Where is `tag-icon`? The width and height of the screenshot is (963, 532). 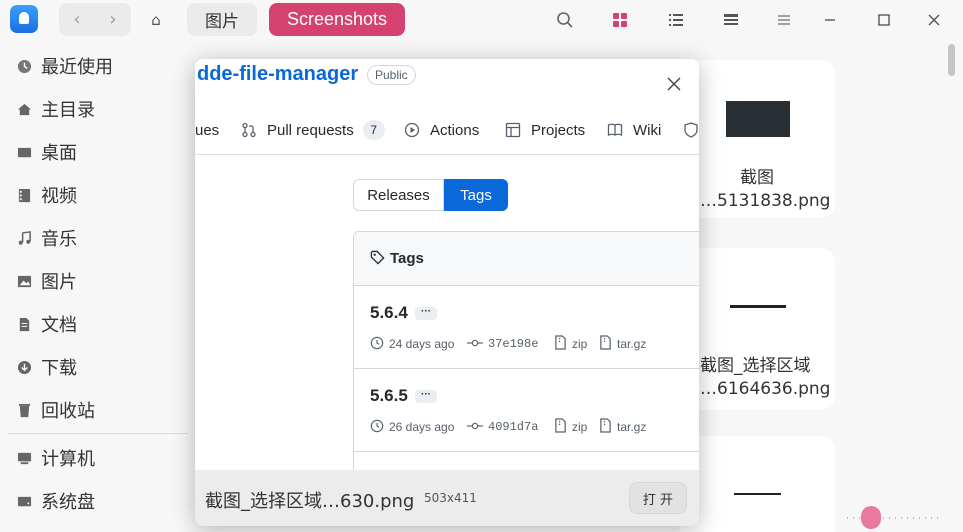 tag-icon is located at coordinates (377, 259).